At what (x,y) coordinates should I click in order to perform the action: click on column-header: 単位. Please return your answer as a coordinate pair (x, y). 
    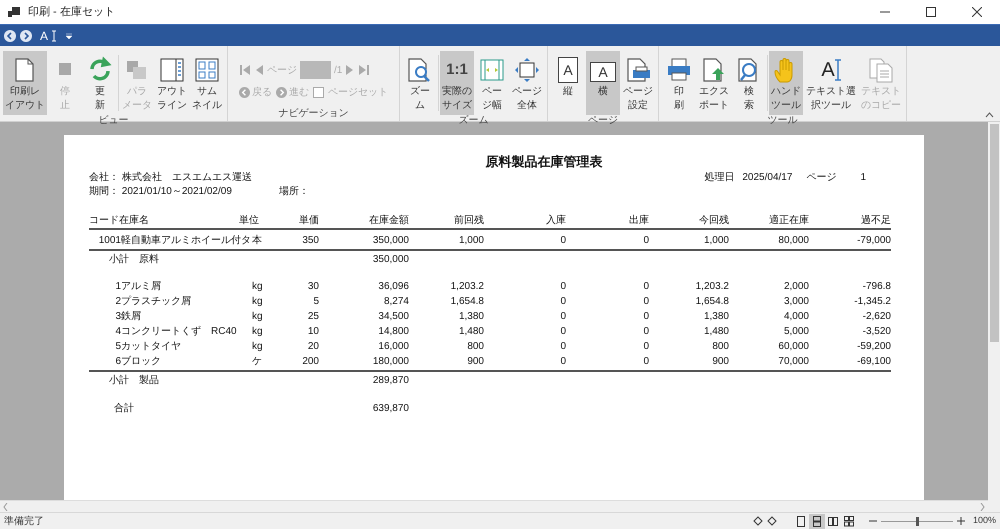
    Looking at the image, I should click on (249, 221).